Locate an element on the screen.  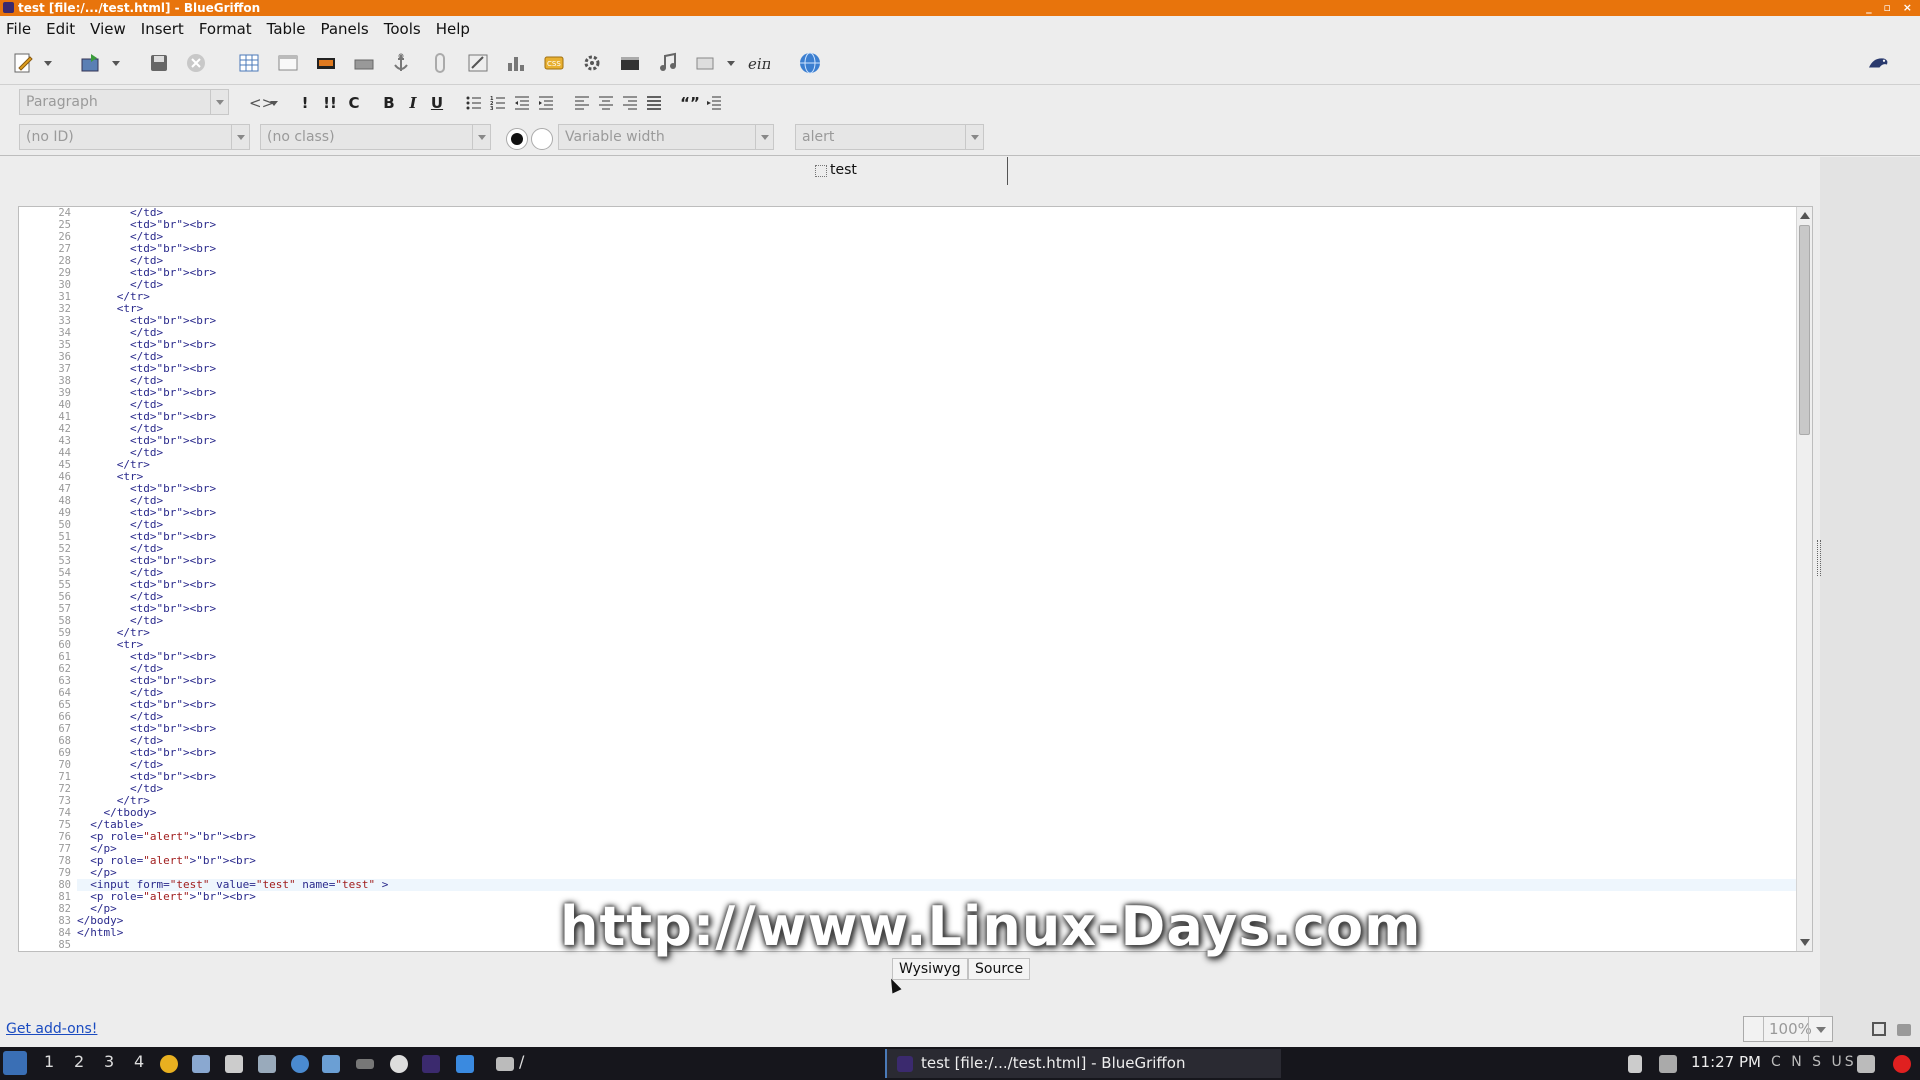
insert-hr-icon is located at coordinates (364, 63).